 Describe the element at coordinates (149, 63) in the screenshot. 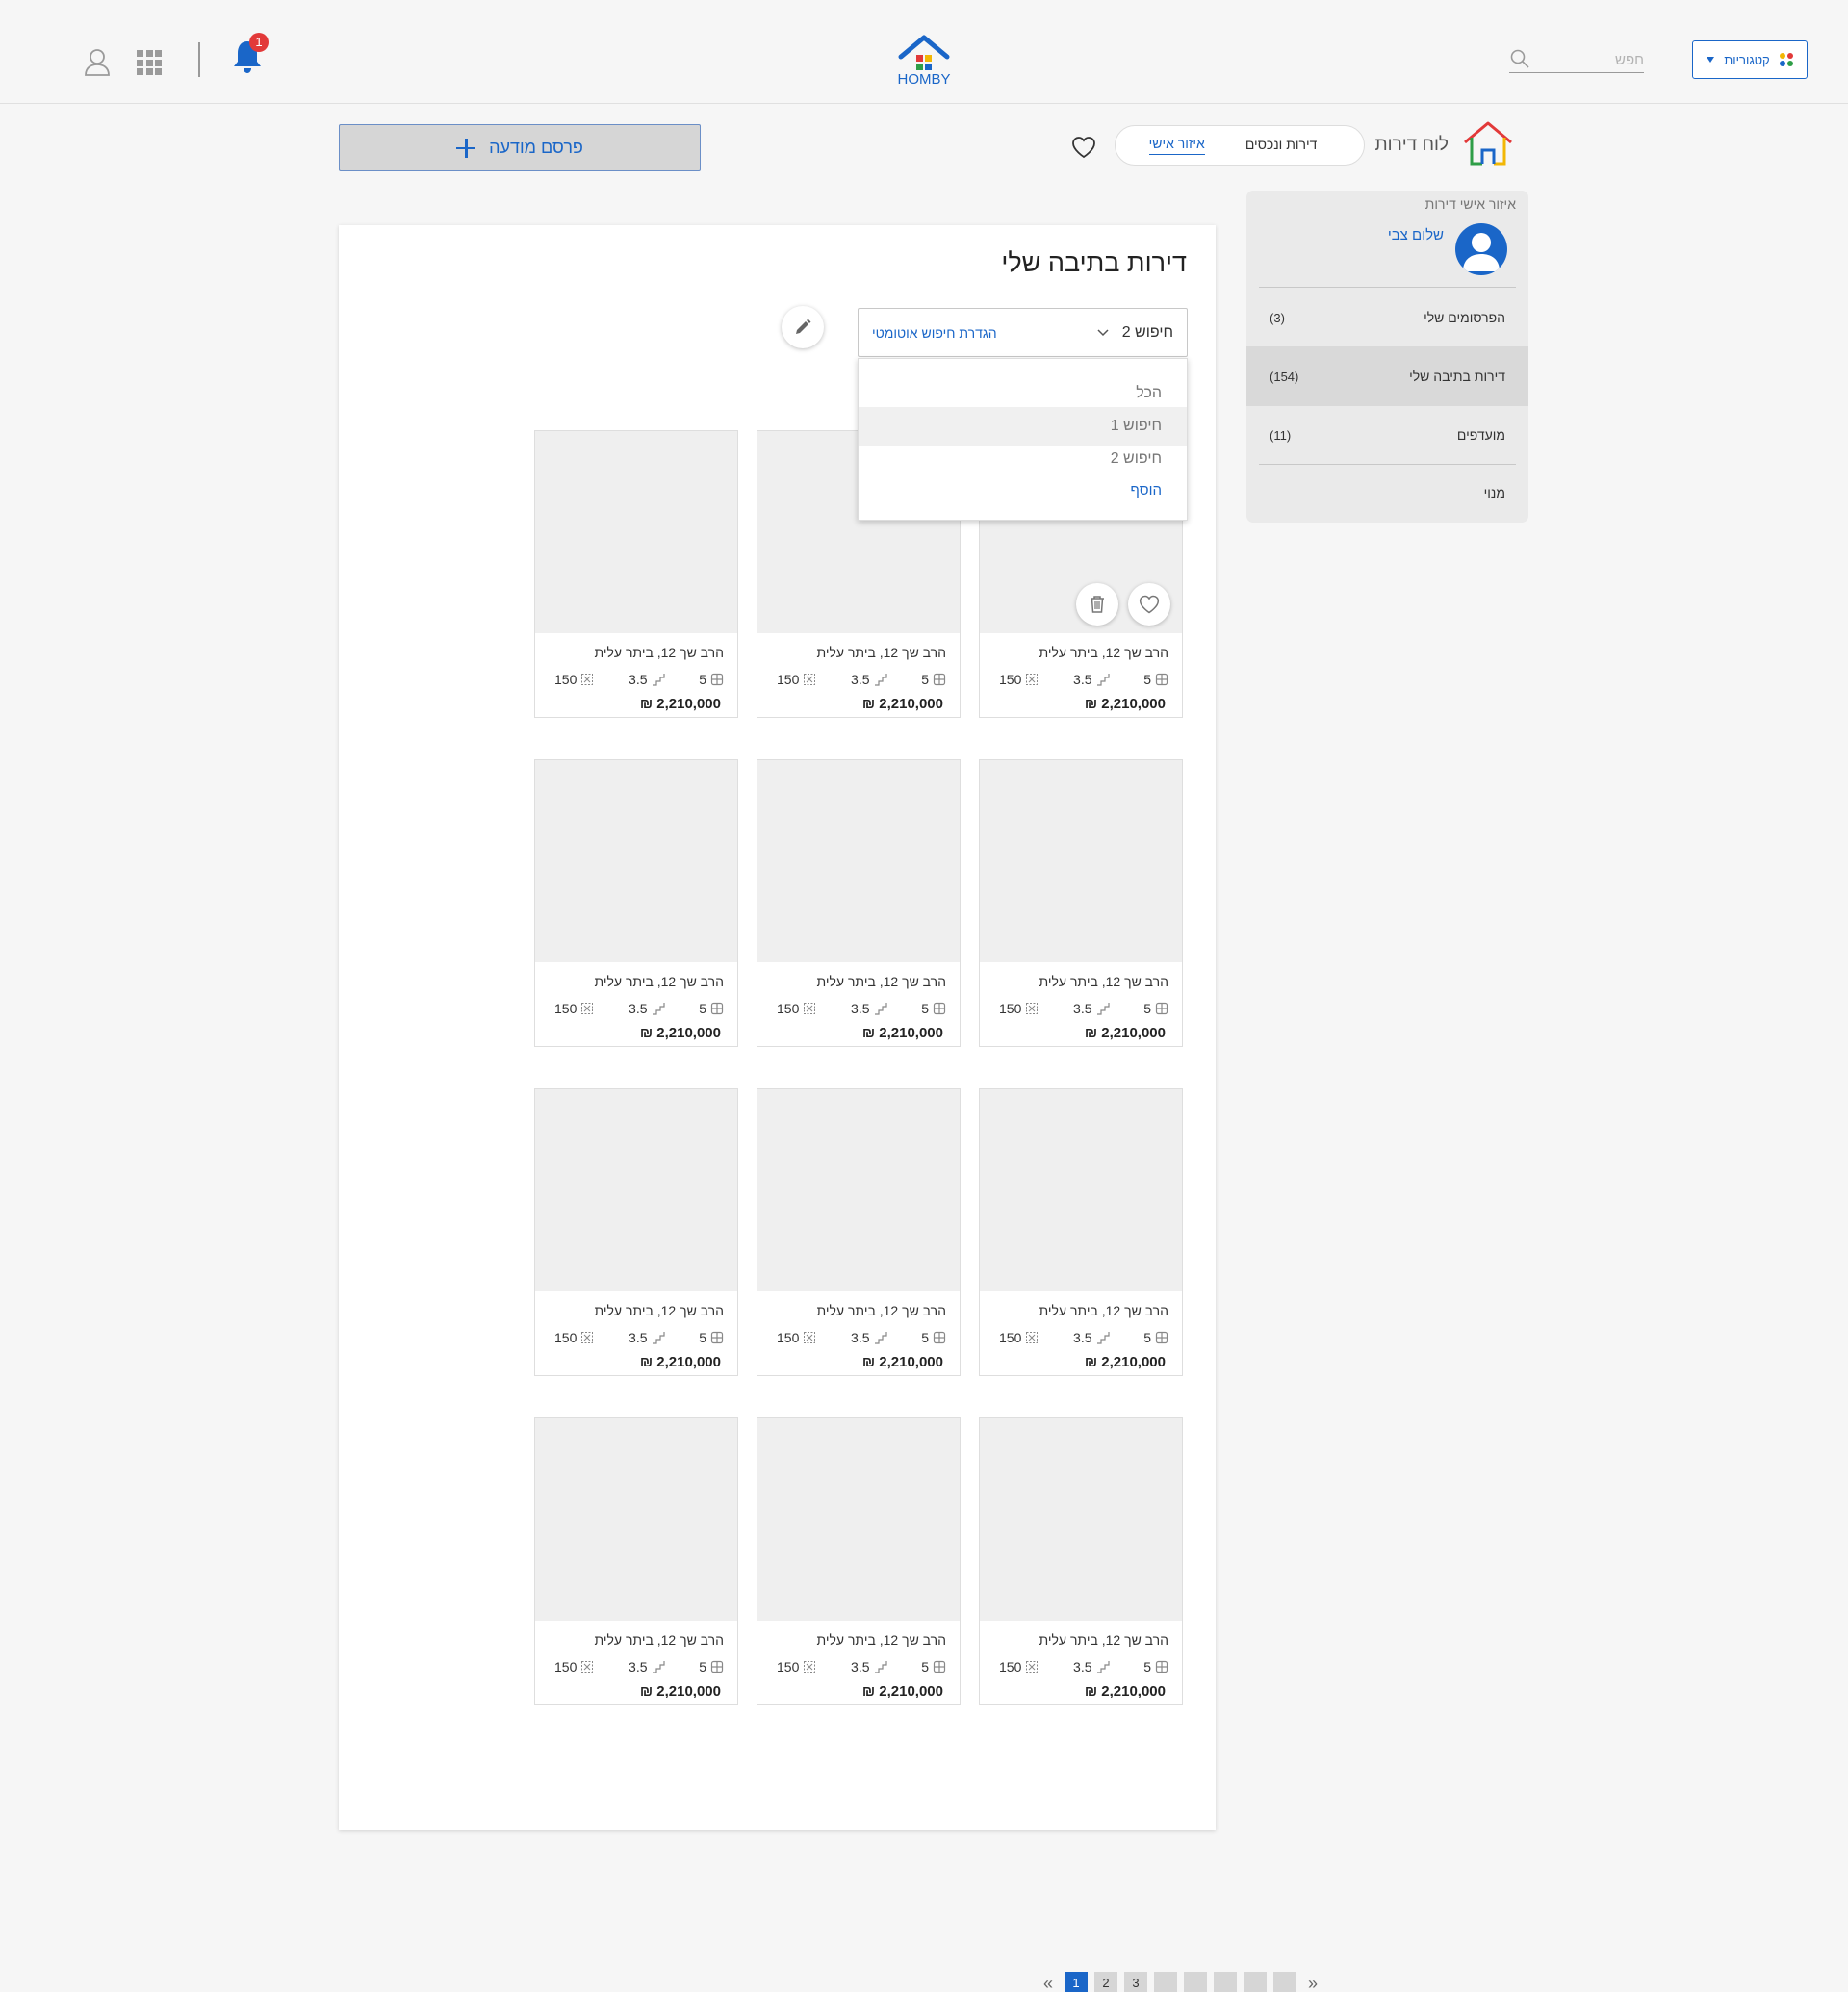

I see `apps-grid-icon` at that location.